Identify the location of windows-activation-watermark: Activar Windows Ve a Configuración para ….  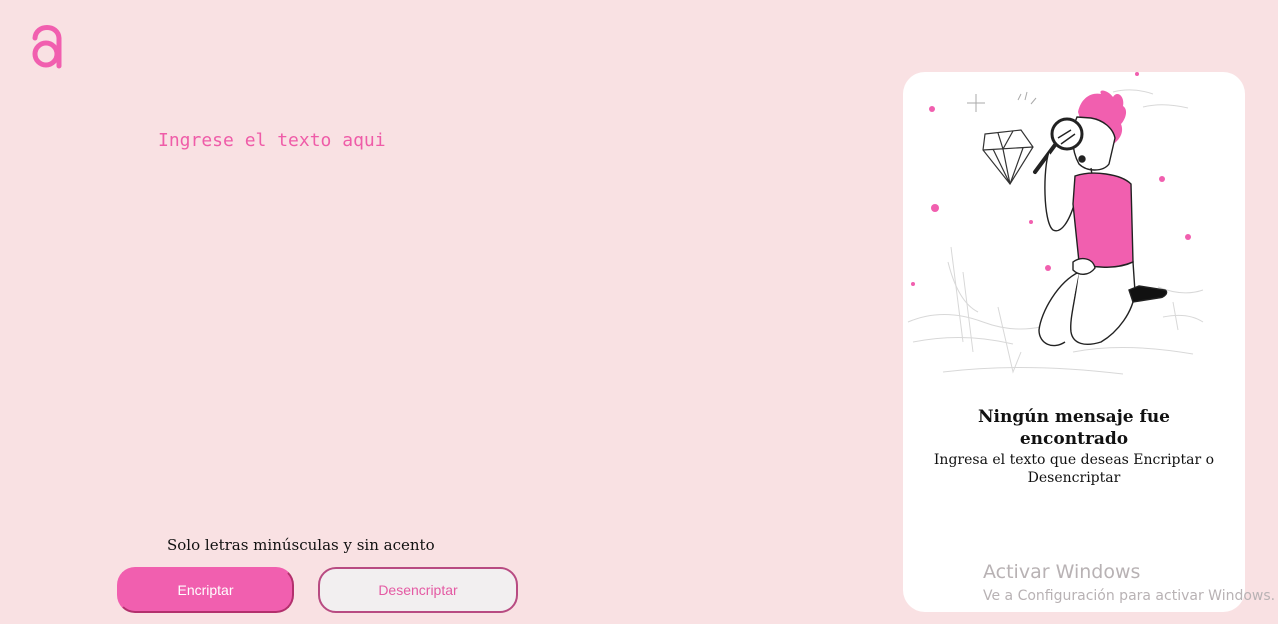
(1129, 583).